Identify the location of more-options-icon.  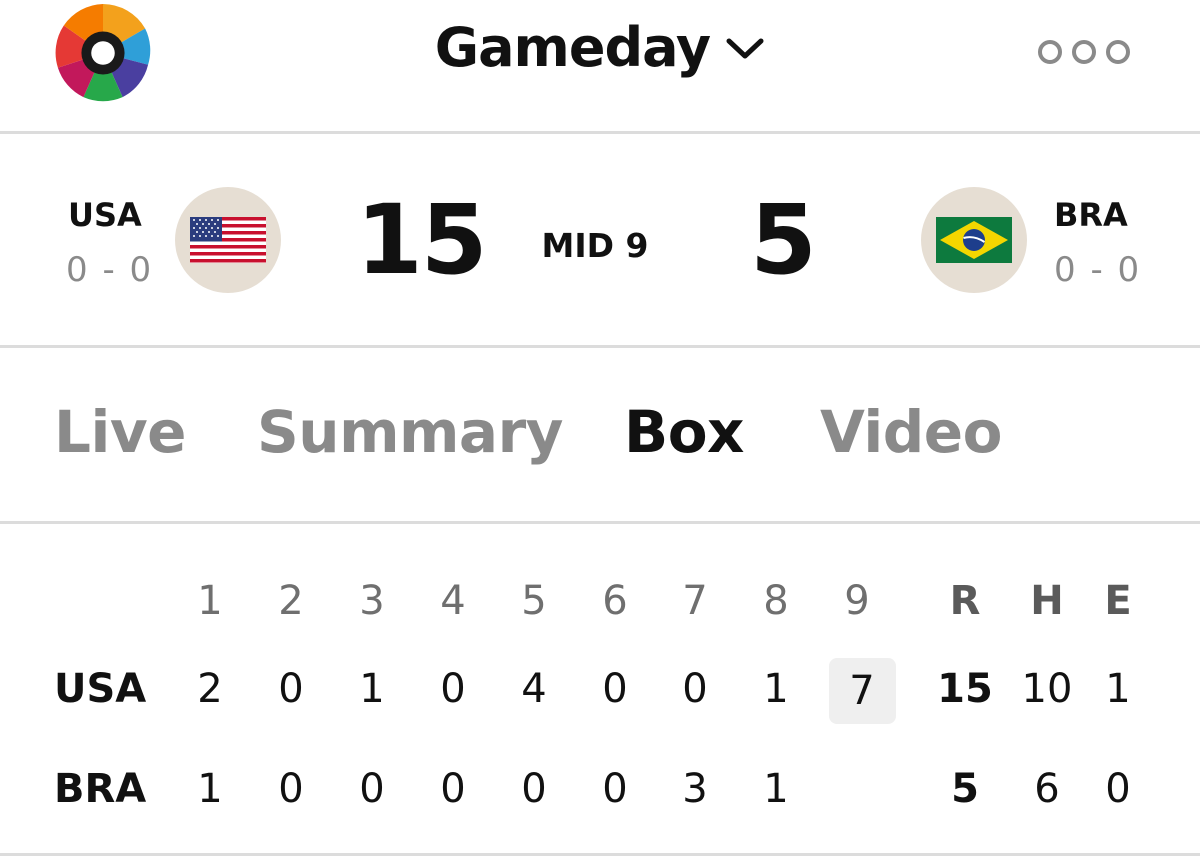
(1084, 52).